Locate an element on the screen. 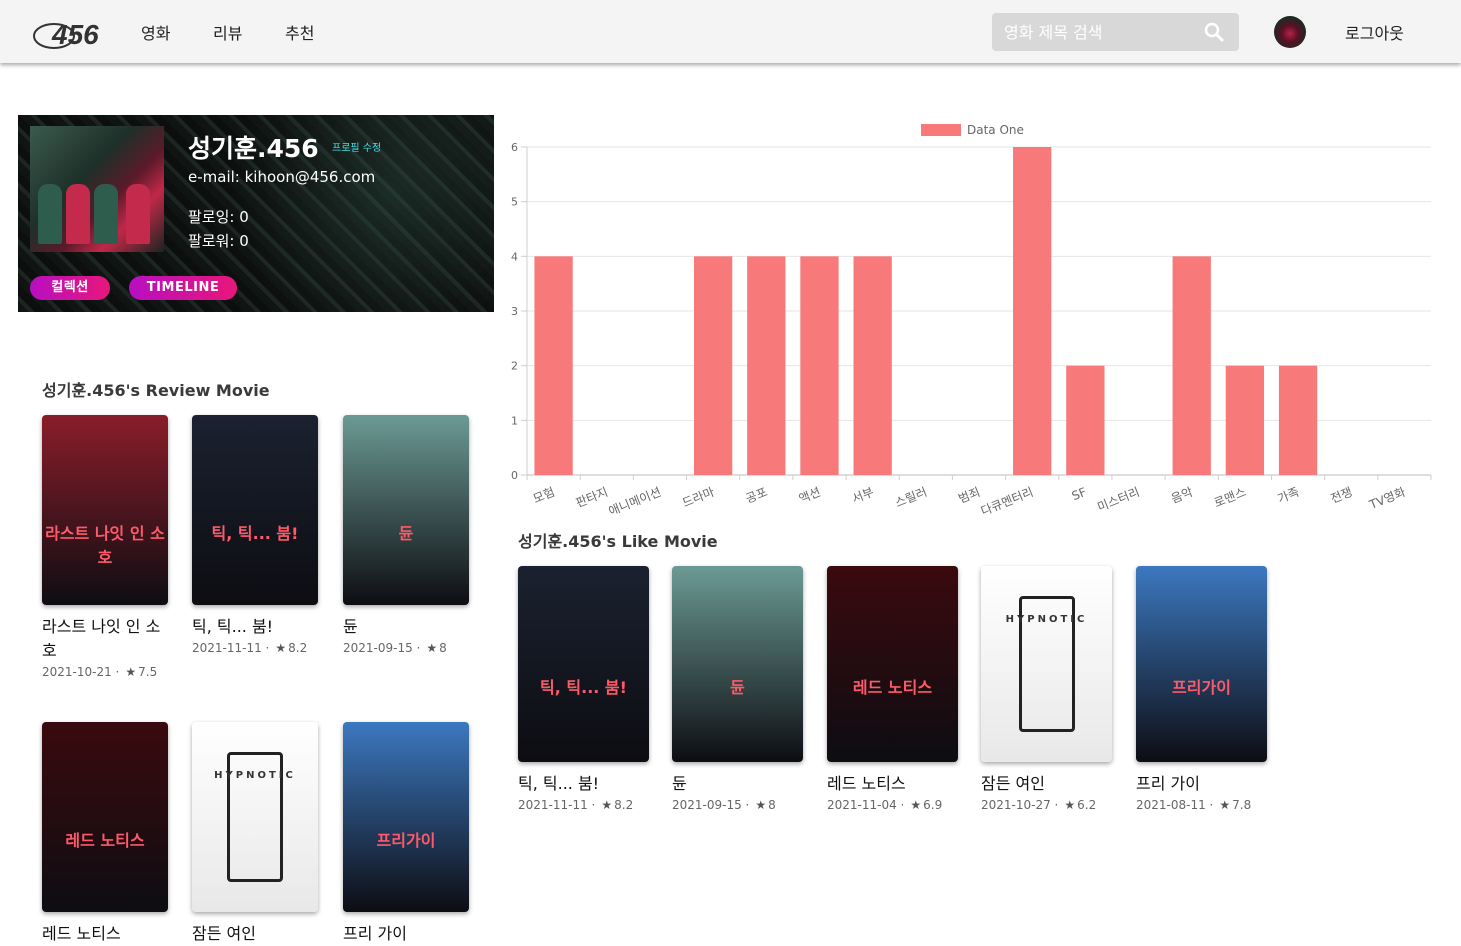 The image size is (1461, 946). site-logo: 456 is located at coordinates (78, 31).